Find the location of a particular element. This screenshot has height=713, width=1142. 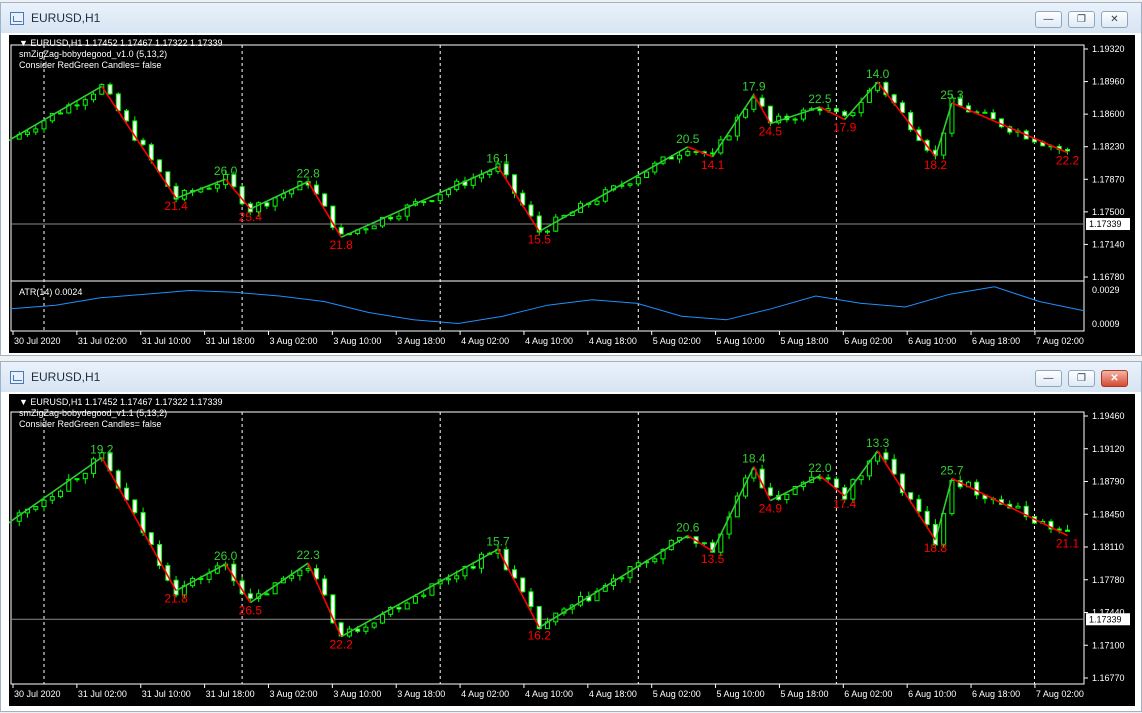

zigzag-label: 13.3 is located at coordinates (878, 443).